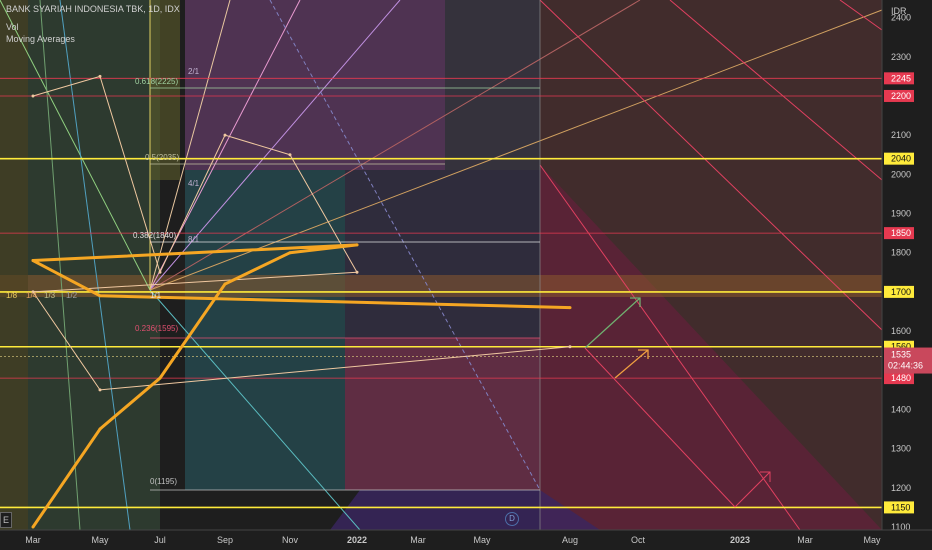 This screenshot has height=550, width=932. I want to click on x-axis-panel, so click(466, 540).